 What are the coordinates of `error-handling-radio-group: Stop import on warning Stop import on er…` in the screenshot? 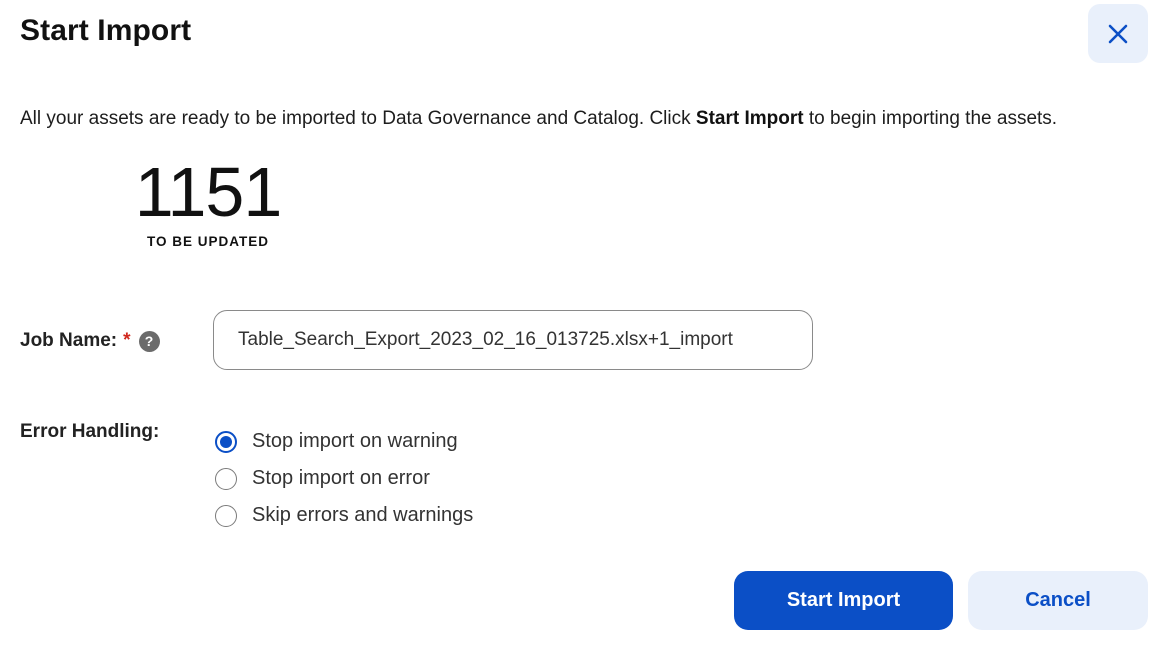 It's located at (344, 478).